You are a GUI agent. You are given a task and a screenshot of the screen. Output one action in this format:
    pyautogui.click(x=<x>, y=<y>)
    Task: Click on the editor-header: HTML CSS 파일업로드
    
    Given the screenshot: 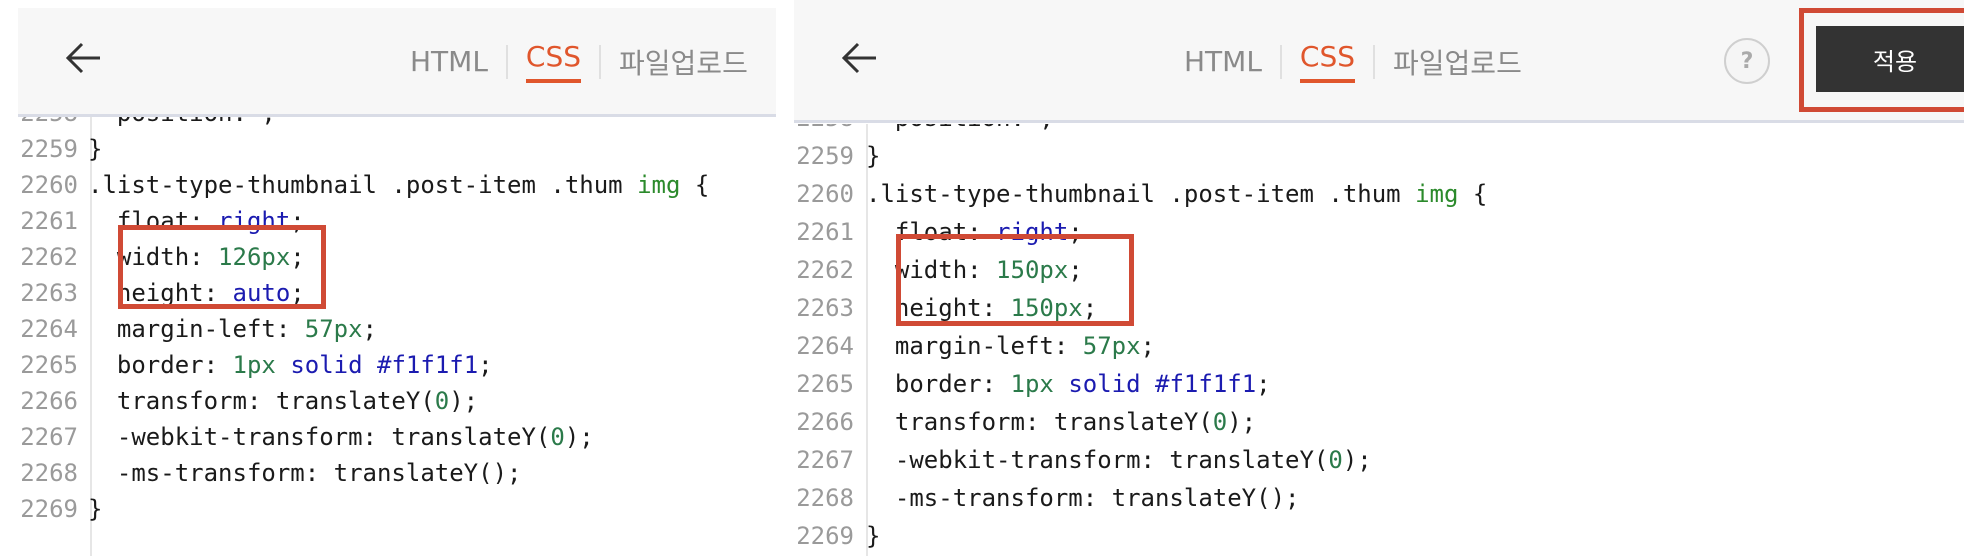 What is the action you would take?
    pyautogui.click(x=397, y=62)
    